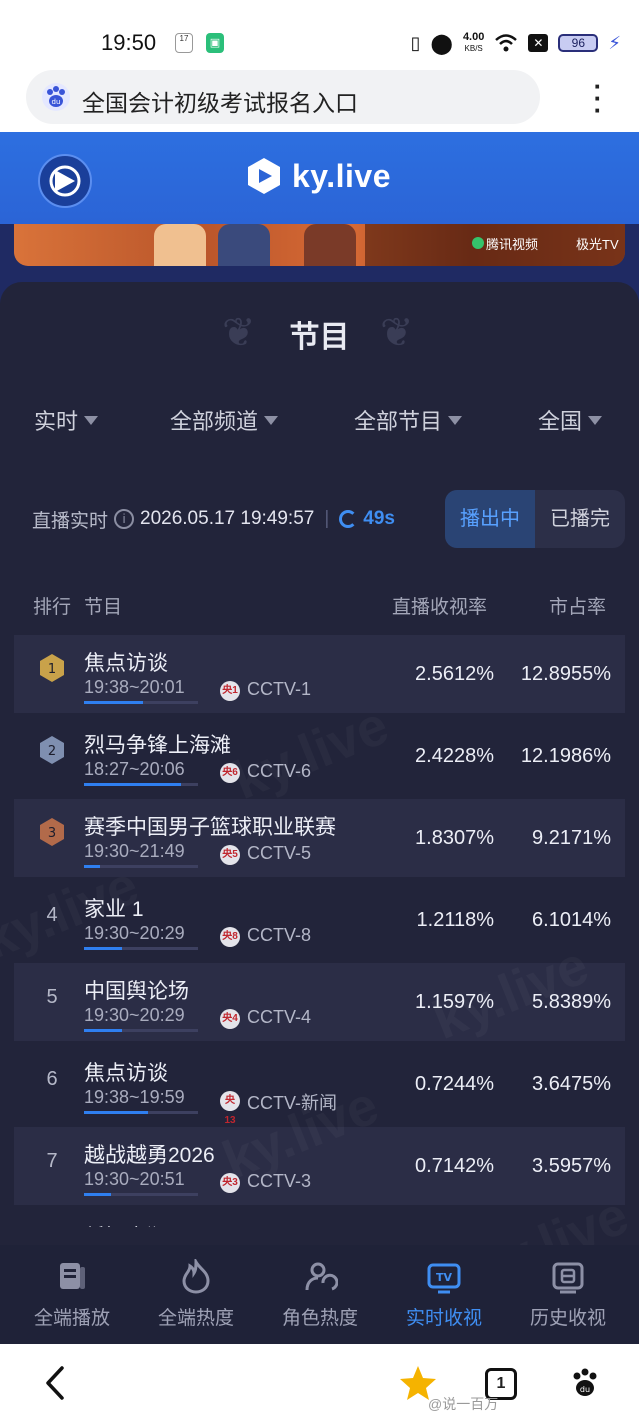 The width and height of the screenshot is (639, 1421). I want to click on channel-logo-icon: 央6, so click(230, 773).